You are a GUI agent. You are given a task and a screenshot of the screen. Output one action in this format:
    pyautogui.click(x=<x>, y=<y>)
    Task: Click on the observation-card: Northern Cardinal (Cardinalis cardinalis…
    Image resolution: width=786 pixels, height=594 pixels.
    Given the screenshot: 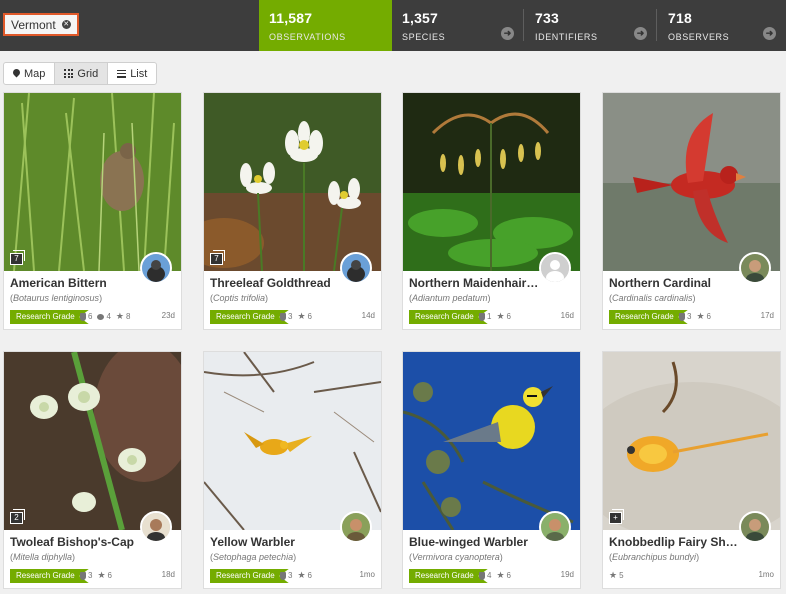 What is the action you would take?
    pyautogui.click(x=691, y=211)
    